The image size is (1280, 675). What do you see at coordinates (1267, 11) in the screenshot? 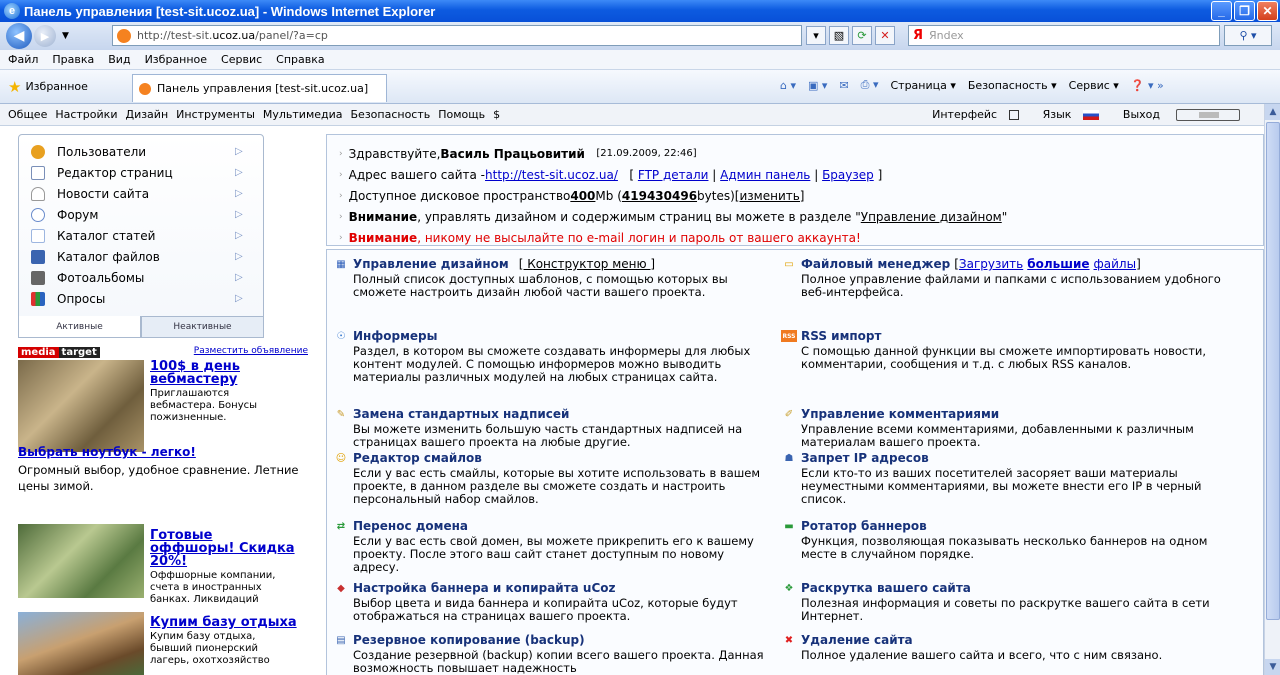
I see `close-icon: ✕` at bounding box center [1267, 11].